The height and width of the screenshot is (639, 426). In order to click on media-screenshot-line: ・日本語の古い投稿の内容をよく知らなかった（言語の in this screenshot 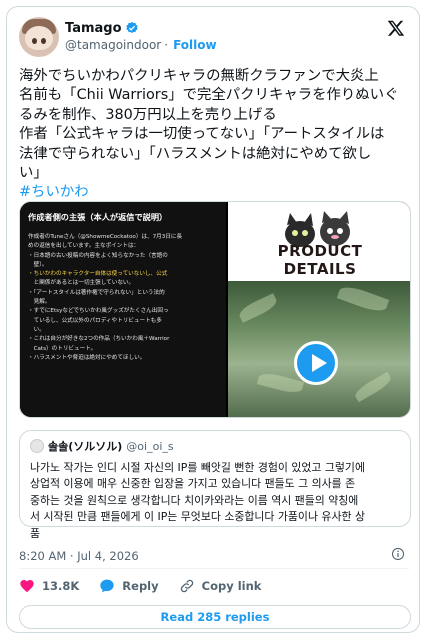, I will do `click(98, 255)`.